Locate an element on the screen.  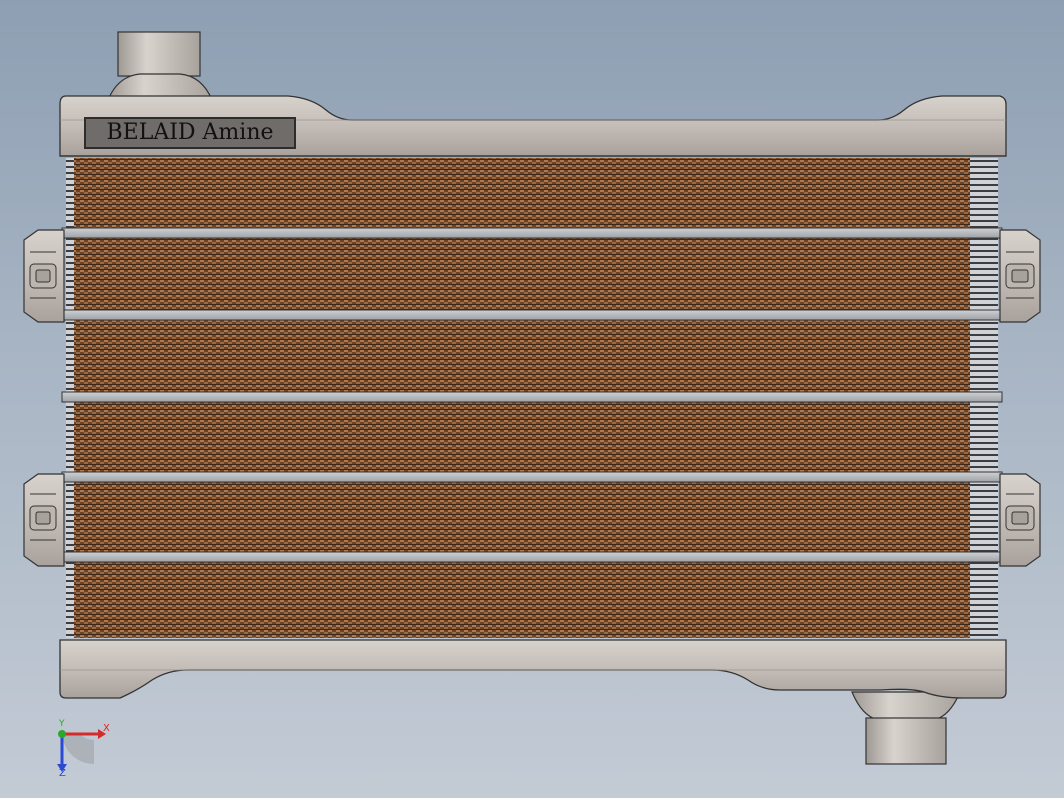
mount-bracket-left-top is located at coordinates (44, 276).